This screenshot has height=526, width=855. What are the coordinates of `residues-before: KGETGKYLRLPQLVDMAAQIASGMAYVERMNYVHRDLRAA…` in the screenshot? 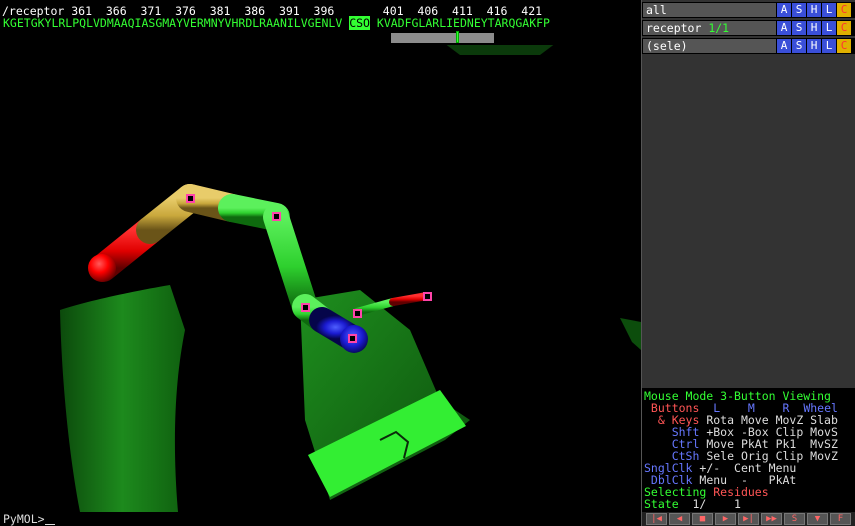 It's located at (176, 23).